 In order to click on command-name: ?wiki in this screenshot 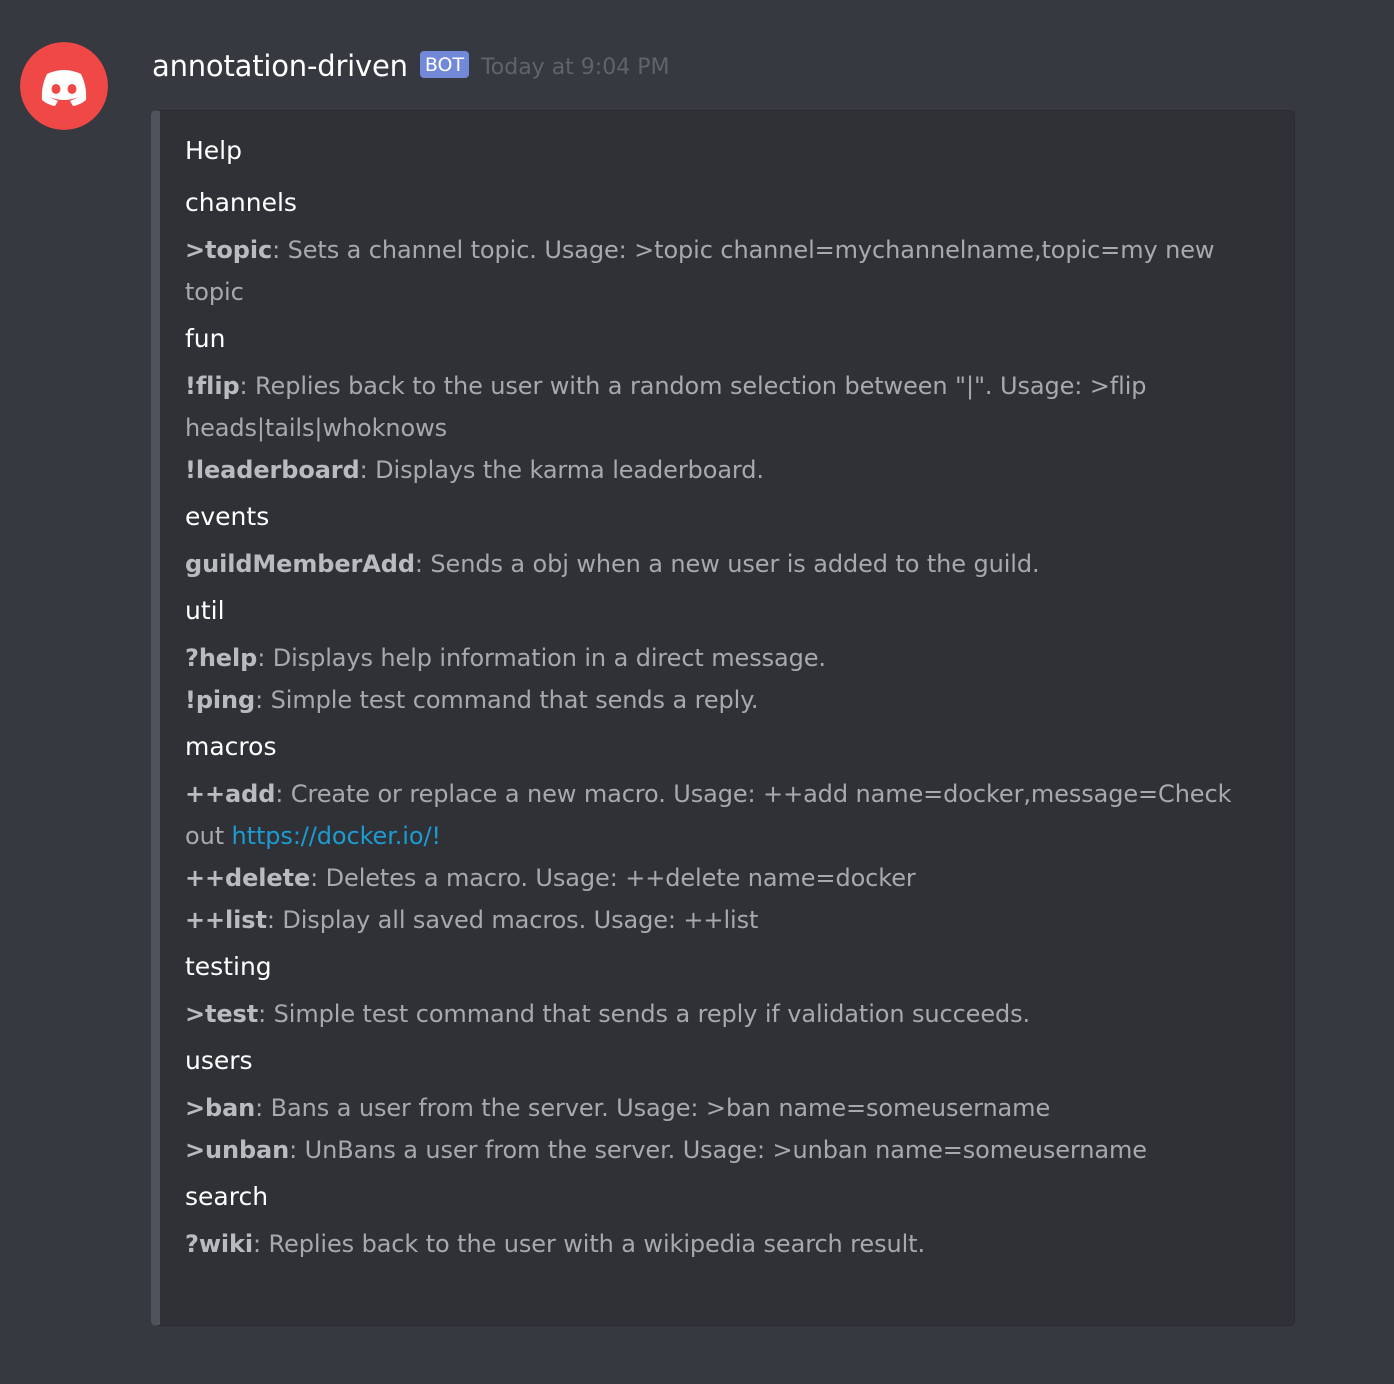, I will do `click(219, 1244)`.